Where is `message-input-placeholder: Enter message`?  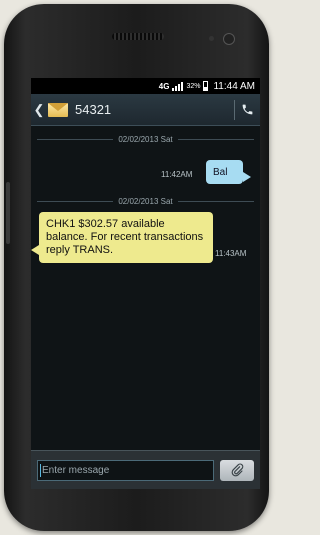 message-input-placeholder: Enter message is located at coordinates (76, 470).